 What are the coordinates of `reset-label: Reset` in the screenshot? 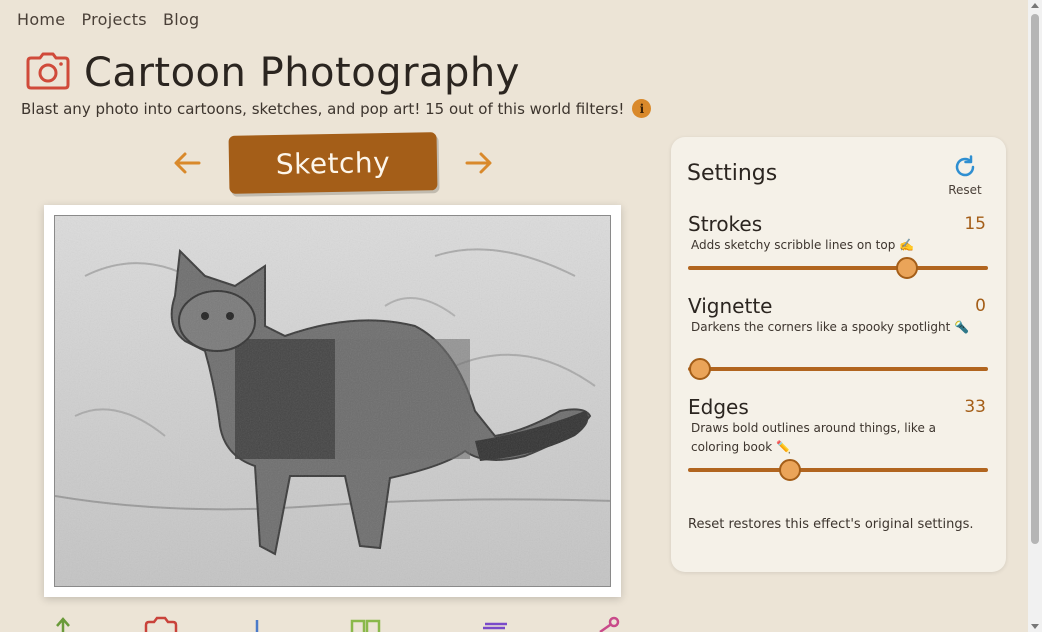 It's located at (965, 190).